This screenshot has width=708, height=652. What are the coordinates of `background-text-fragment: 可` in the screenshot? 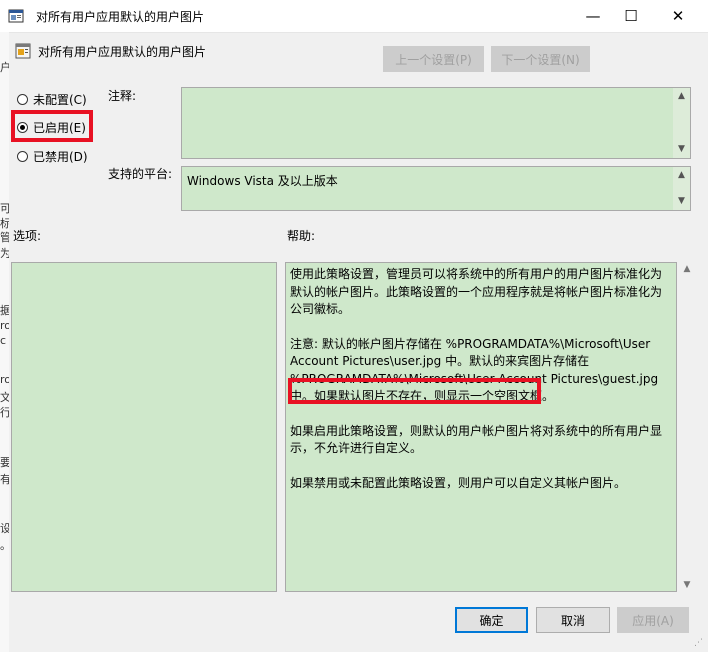 It's located at (4, 208).